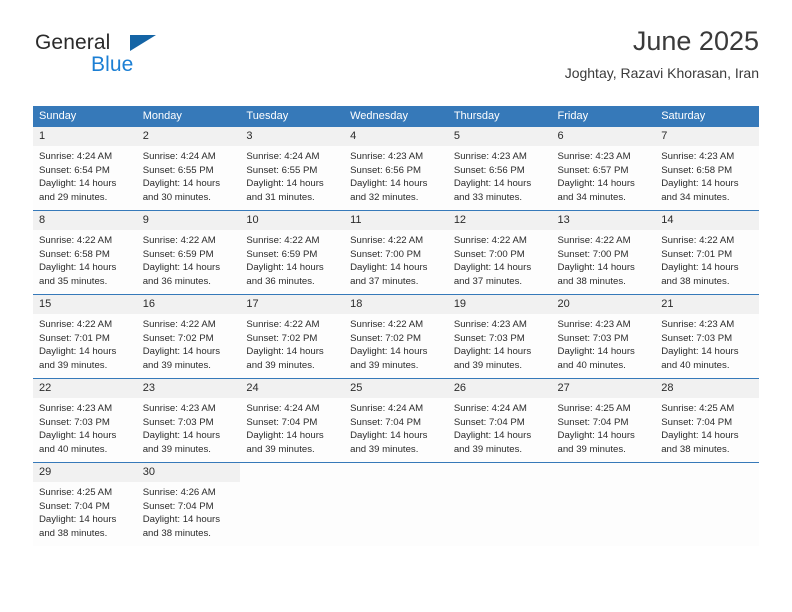 The height and width of the screenshot is (612, 792). I want to click on sunset-text: Sunset: 6:59 PM, so click(178, 254).